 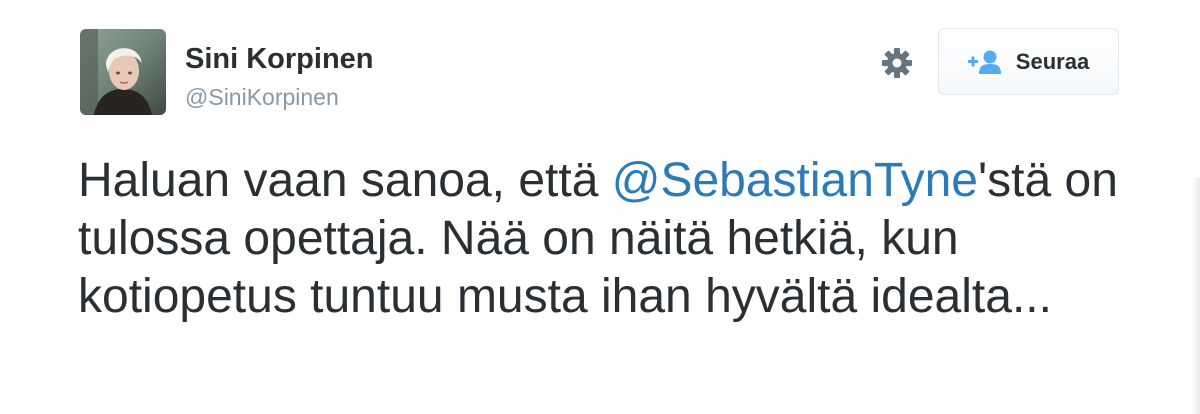 I want to click on follow-button: Seuraa, so click(x=1028, y=61).